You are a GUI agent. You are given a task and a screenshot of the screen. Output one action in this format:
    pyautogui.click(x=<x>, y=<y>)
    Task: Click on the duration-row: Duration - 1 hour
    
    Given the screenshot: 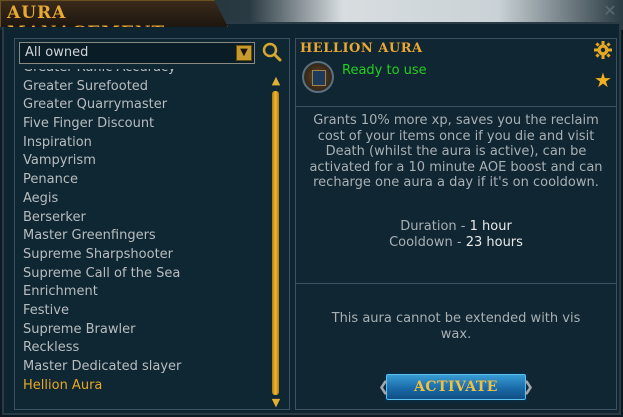 What is the action you would take?
    pyautogui.click(x=456, y=227)
    